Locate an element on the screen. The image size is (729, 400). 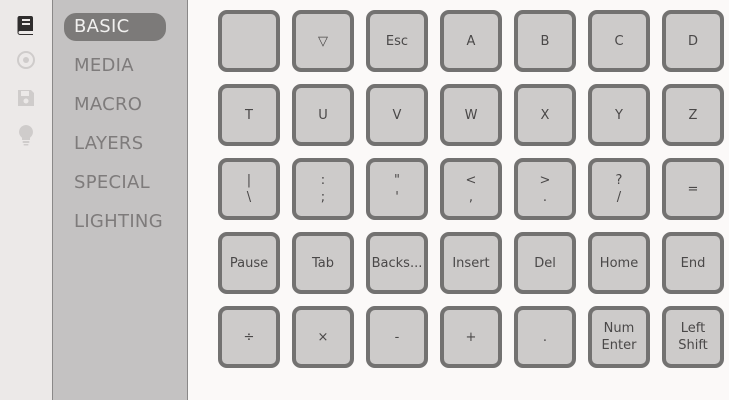
key-button: × is located at coordinates (323, 337).